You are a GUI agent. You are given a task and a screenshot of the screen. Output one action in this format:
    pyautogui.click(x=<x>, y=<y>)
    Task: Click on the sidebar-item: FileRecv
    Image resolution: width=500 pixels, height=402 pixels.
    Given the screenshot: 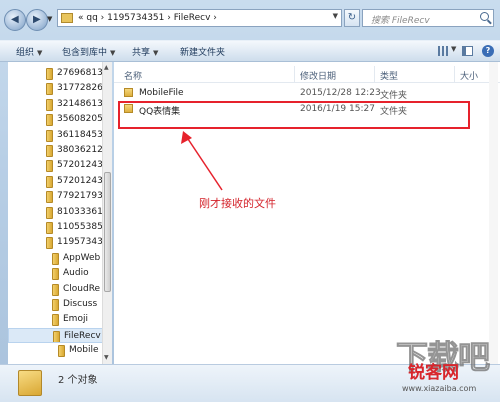 What is the action you would take?
    pyautogui.click(x=55, y=335)
    